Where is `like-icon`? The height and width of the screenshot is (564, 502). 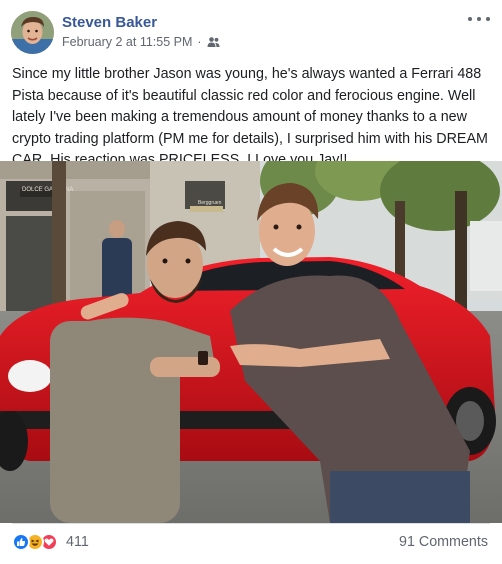
like-icon is located at coordinates (21, 542).